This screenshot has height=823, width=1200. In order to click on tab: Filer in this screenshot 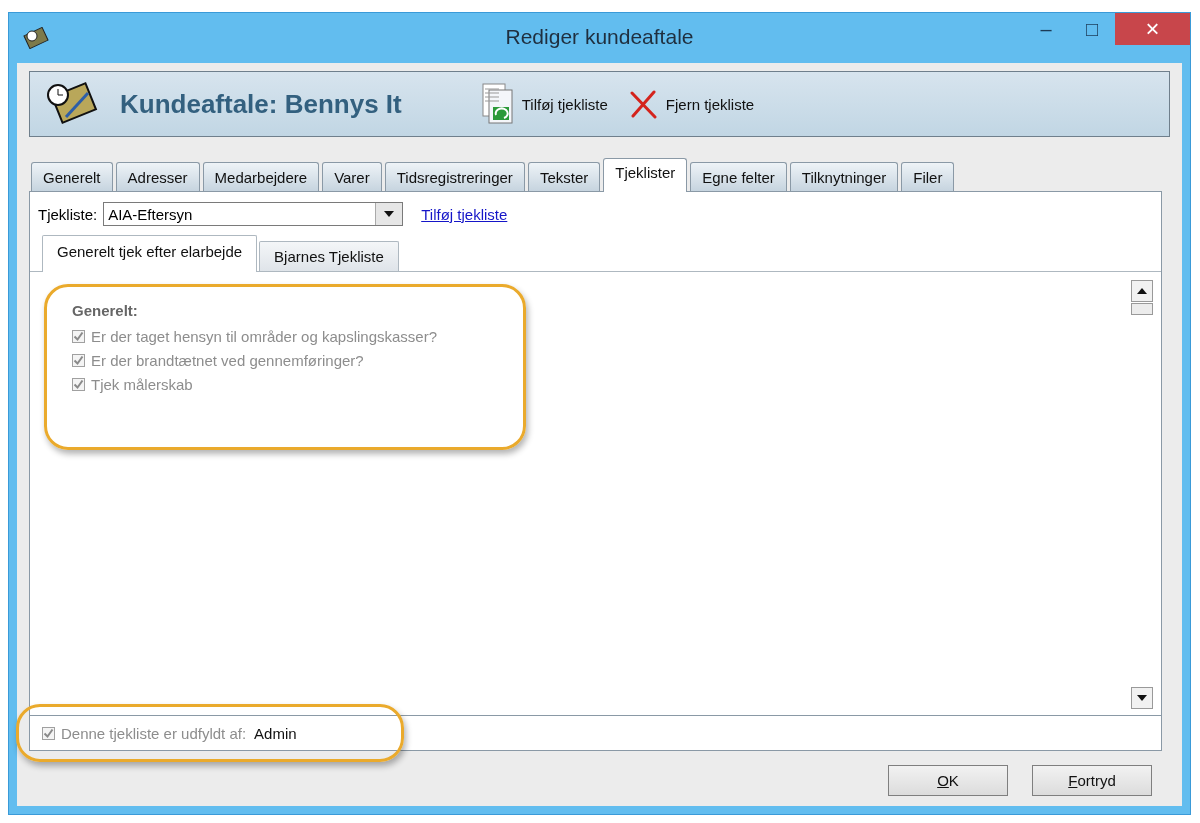, I will do `click(928, 176)`.